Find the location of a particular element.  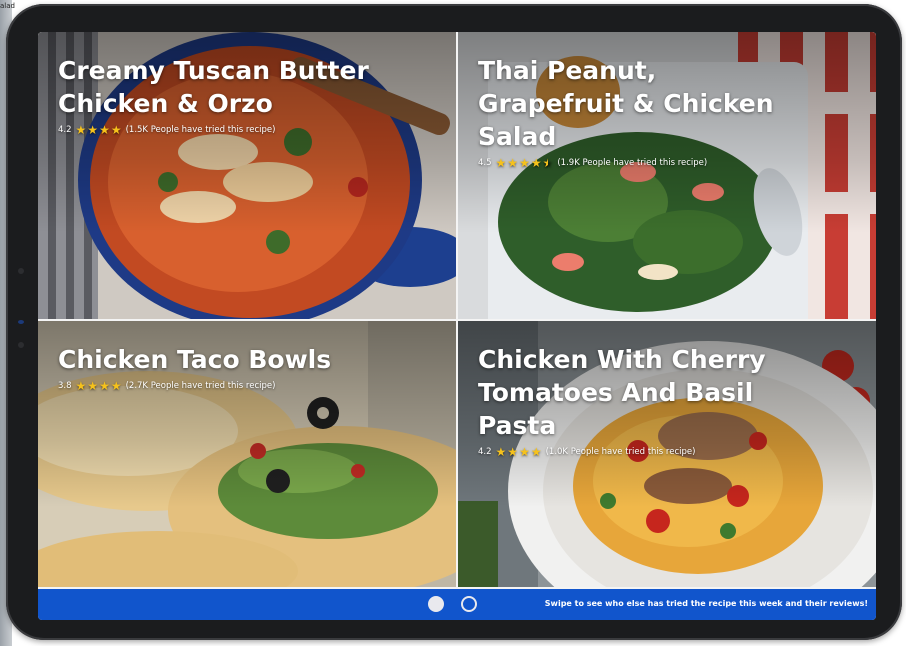

star-rating: ★ ★ ★ ★ ★ is located at coordinates (525, 163).